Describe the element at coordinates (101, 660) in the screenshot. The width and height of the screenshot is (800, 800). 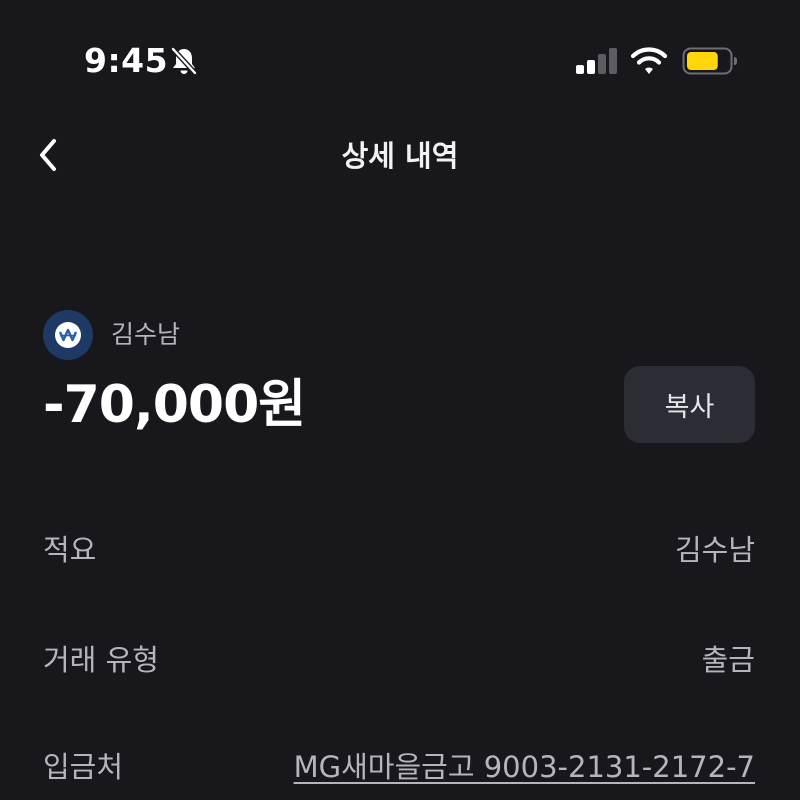
I see `detail-label: 거래 유형` at that location.